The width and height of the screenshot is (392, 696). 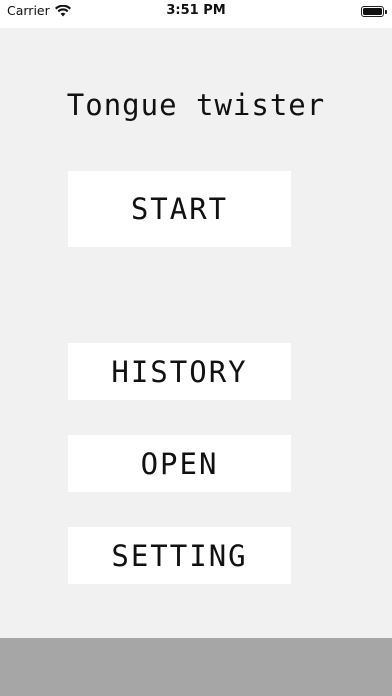 I want to click on status-bar: Carrier 3:51 PM, so click(x=196, y=14).